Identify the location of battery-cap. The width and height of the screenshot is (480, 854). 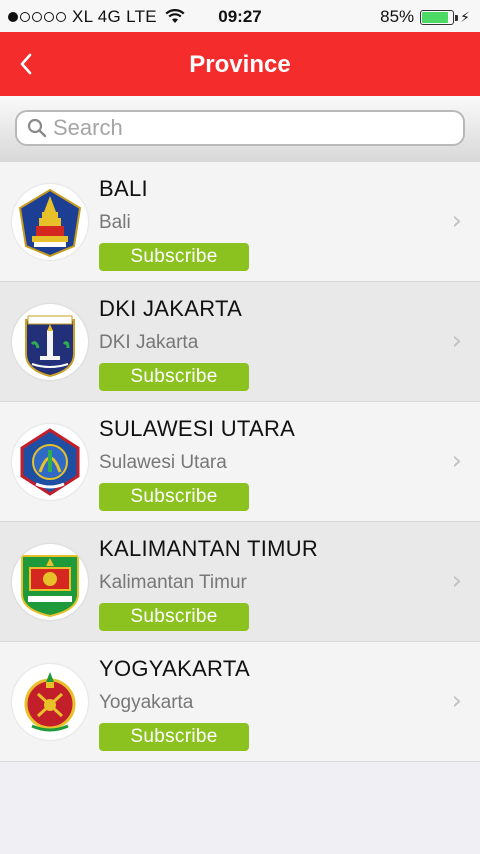
(457, 17).